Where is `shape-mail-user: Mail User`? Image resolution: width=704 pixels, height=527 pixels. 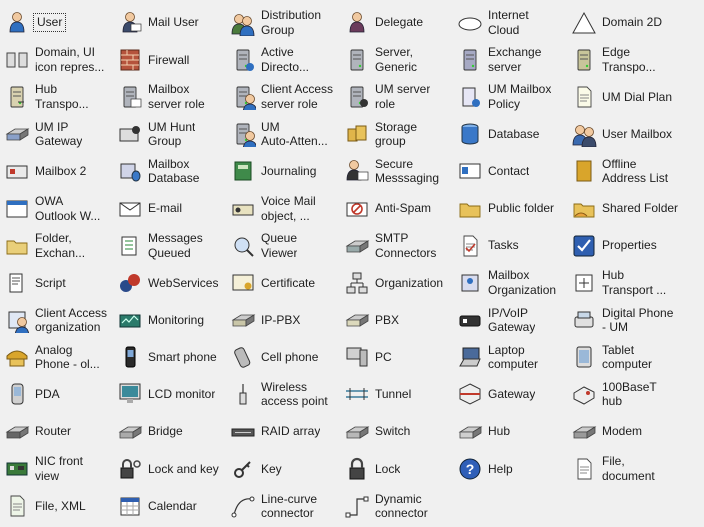
shape-mail-user: Mail User is located at coordinates (169, 22).